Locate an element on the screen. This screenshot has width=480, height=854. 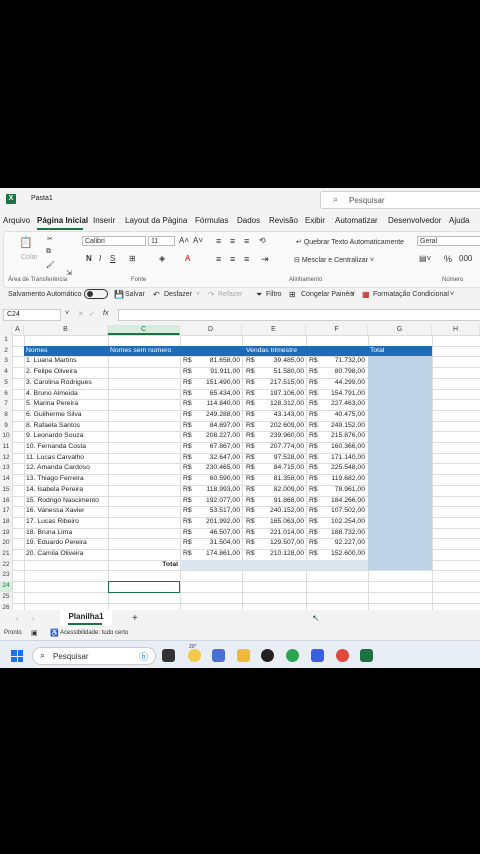
weather-icon is located at coordinates (194, 655).